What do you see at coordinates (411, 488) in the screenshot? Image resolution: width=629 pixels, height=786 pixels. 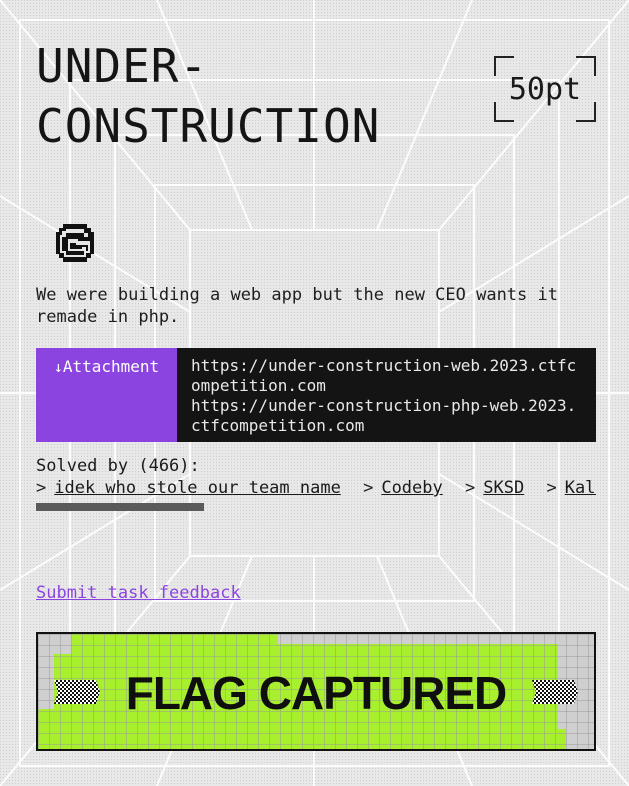 I see `solver-team-link: Codeby` at bounding box center [411, 488].